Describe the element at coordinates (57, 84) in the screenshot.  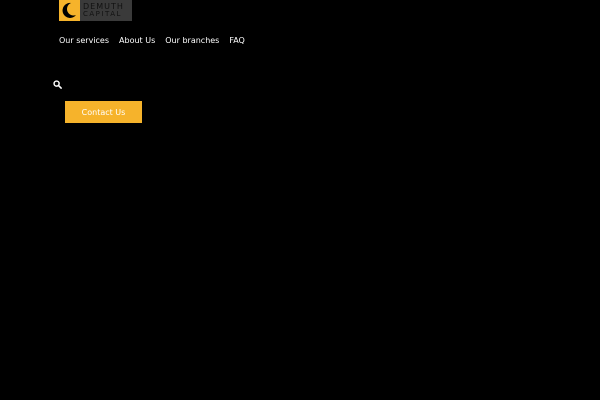
I see `search-icon` at that location.